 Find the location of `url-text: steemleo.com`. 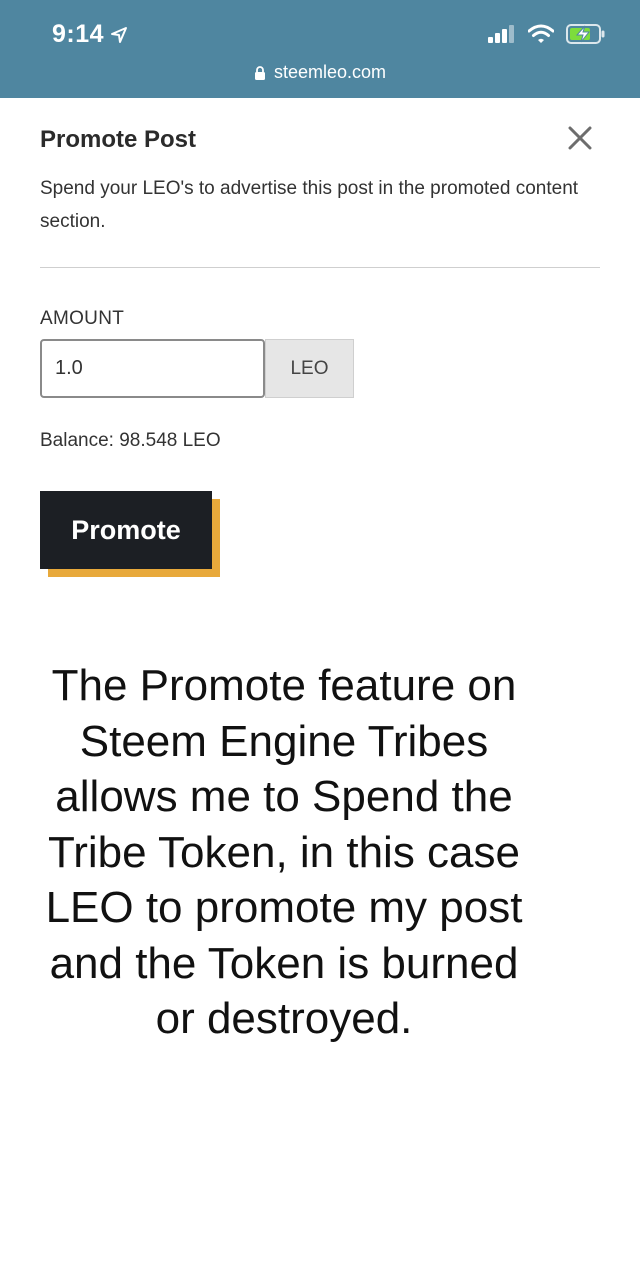

url-text: steemleo.com is located at coordinates (330, 72).